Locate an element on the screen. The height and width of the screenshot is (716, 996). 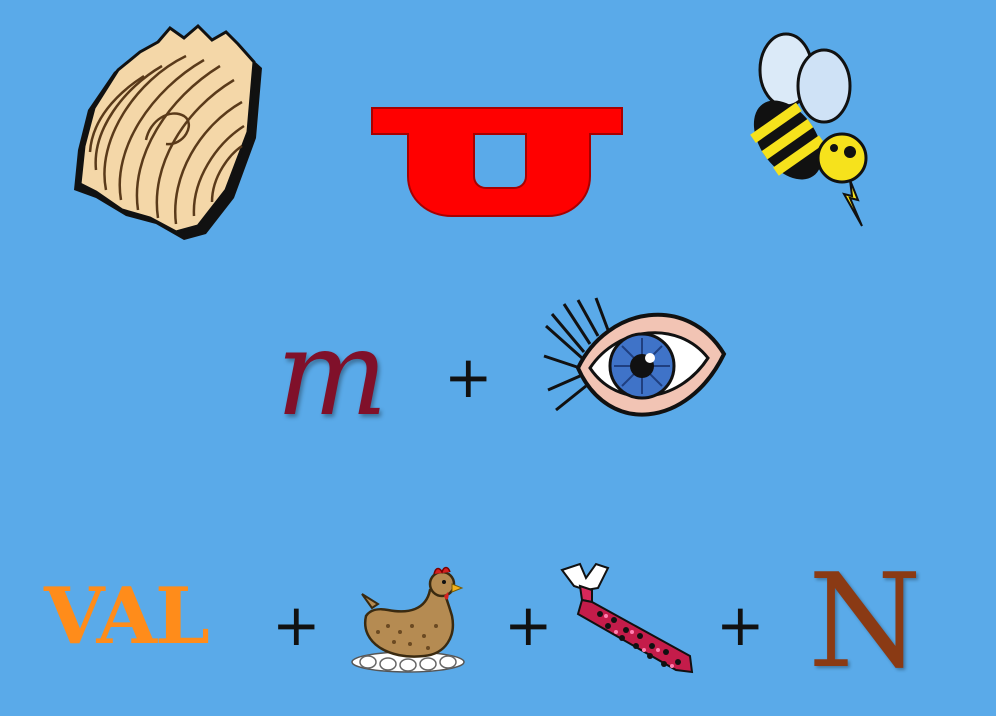
word-val: VAL is located at coordinates (127, 616).